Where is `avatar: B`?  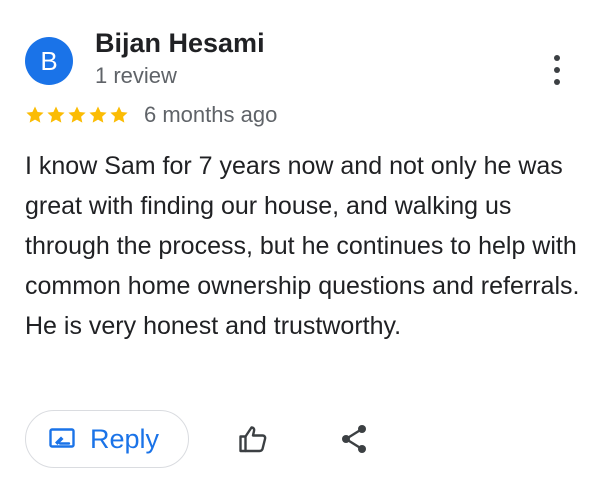 avatar: B is located at coordinates (49, 61).